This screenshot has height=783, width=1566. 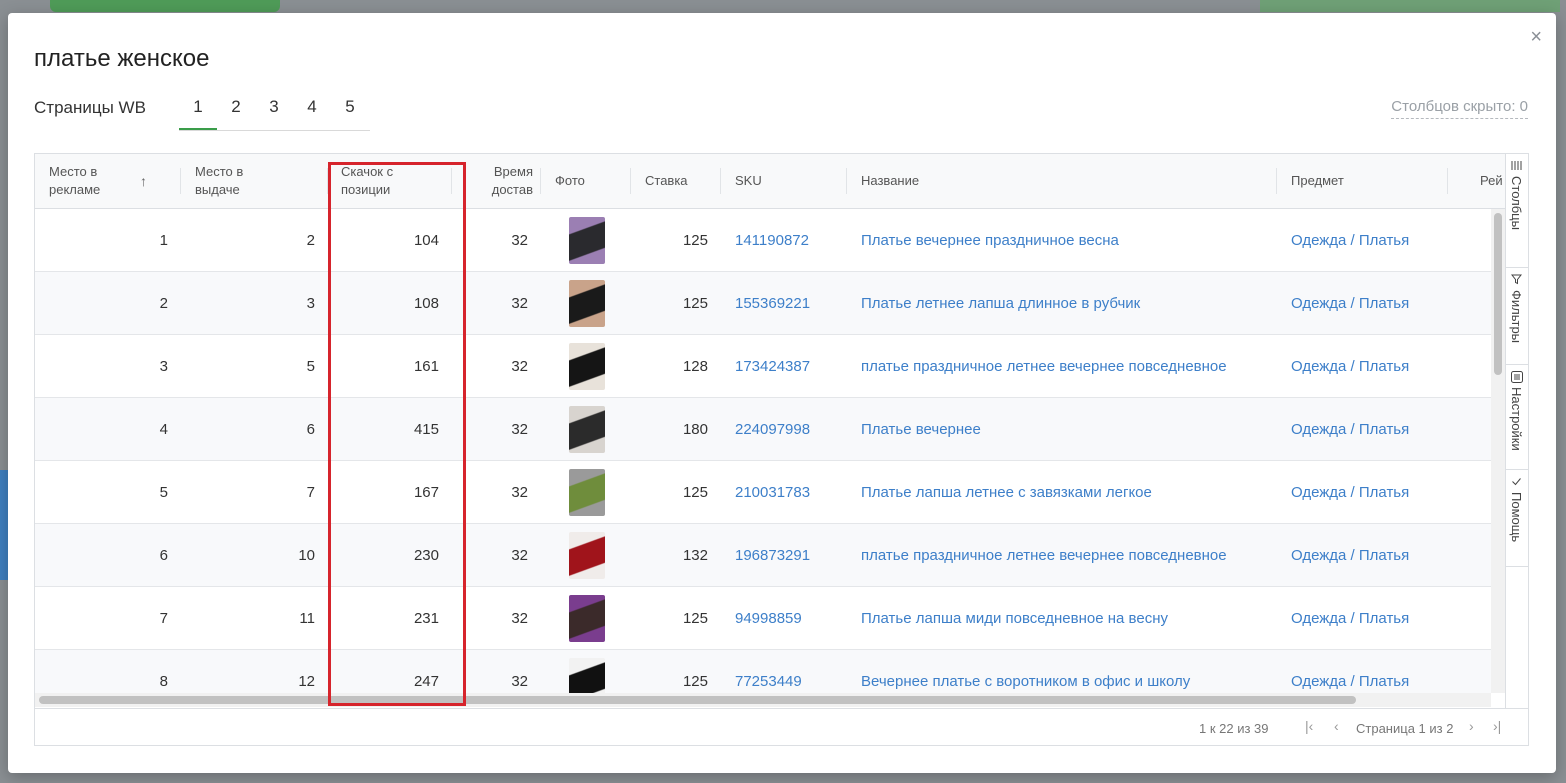 What do you see at coordinates (784, 555) in the screenshot?
I see `cell-sku: 196873291` at bounding box center [784, 555].